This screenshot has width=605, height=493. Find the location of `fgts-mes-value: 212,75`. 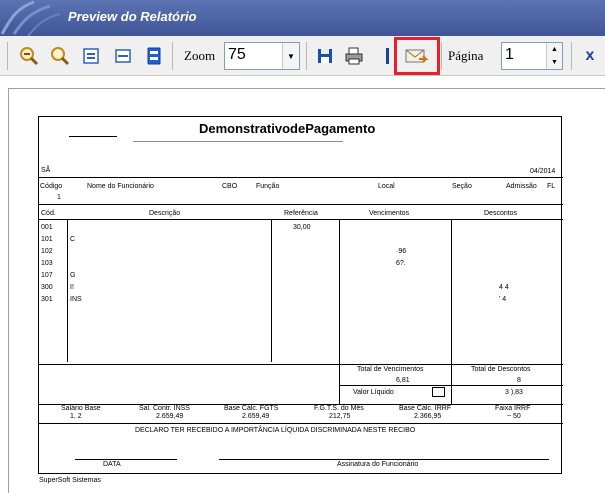

fgts-mes-value: 212,75 is located at coordinates (340, 416).